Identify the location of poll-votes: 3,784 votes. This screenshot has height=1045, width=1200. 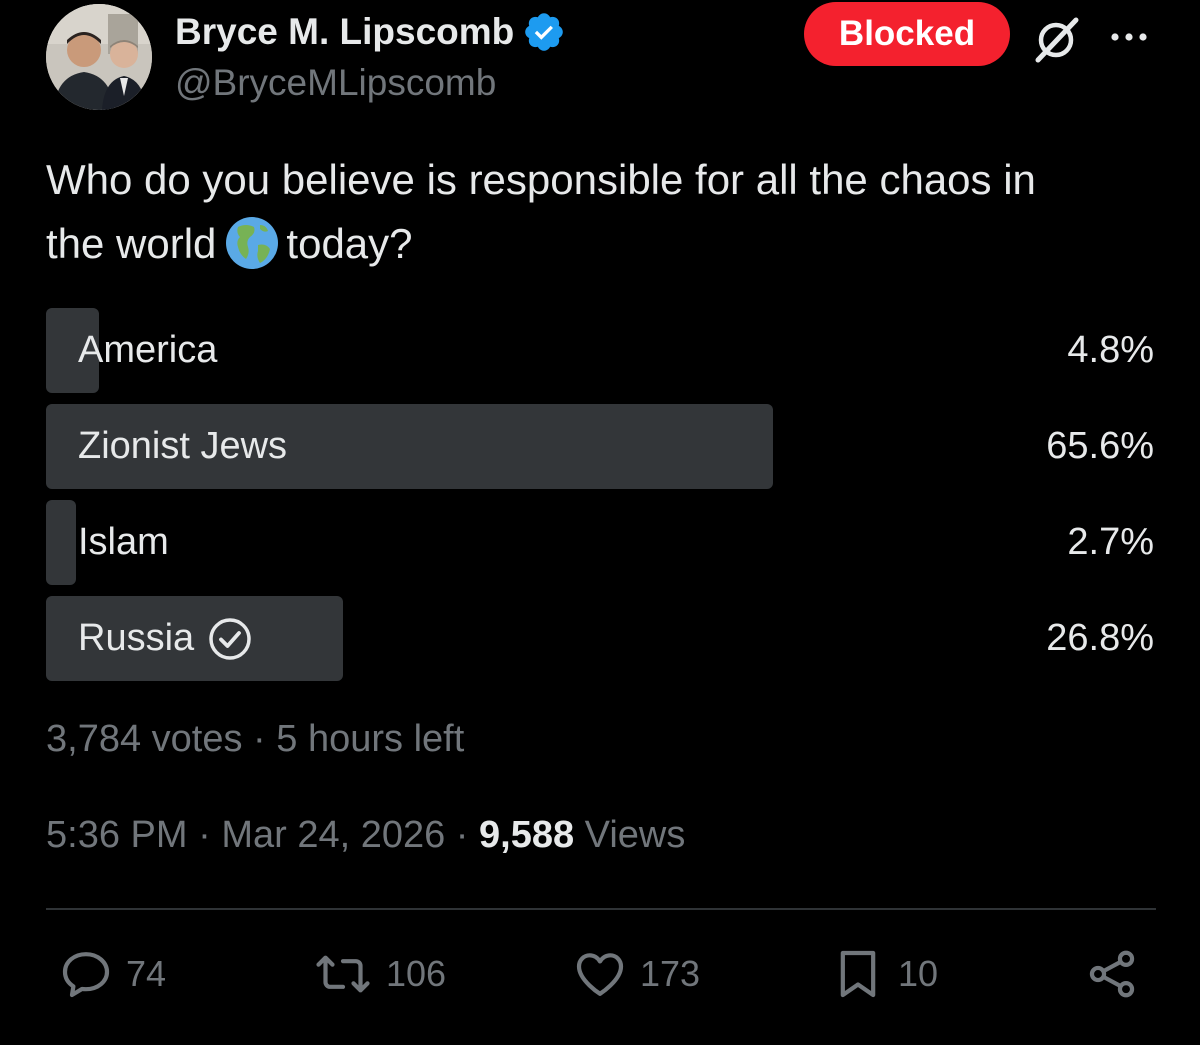
(144, 739).